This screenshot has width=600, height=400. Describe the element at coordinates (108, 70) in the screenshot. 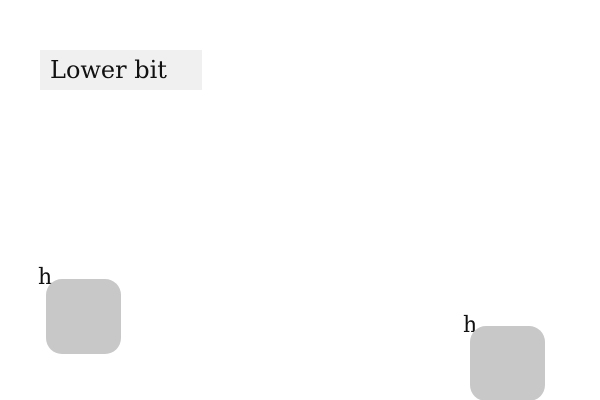

I see `lower-bit-label: Lower bit` at that location.